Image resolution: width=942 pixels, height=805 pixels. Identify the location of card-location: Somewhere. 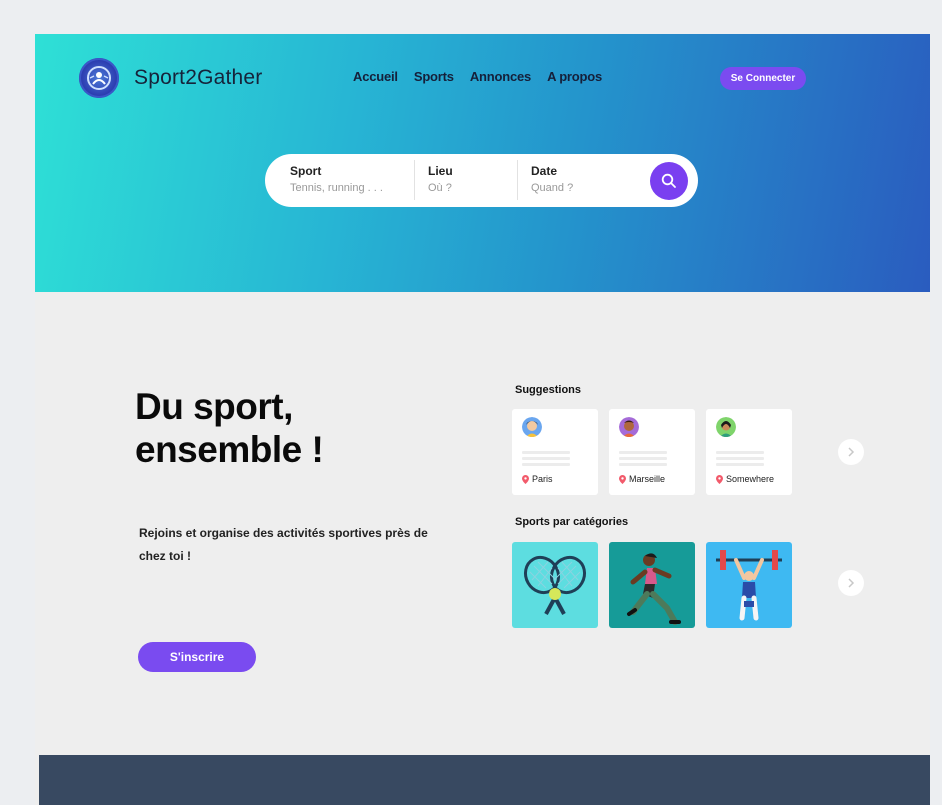
(745, 479).